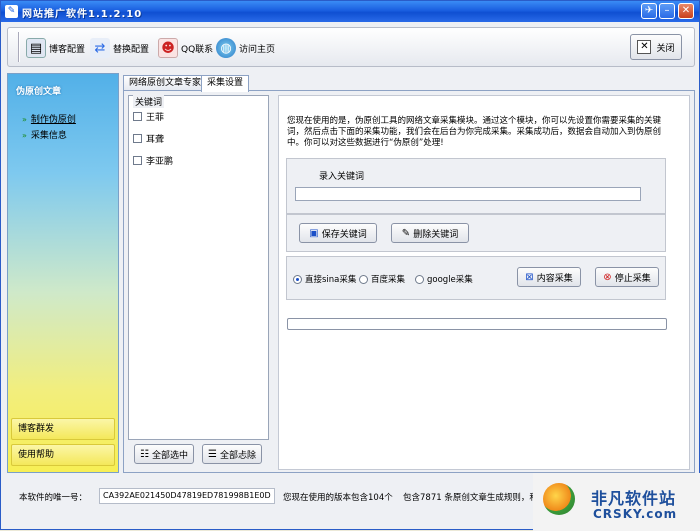 Image resolution: width=700 pixels, height=531 pixels. Describe the element at coordinates (226, 48) in the screenshot. I see `globe-icon: ◍` at that location.